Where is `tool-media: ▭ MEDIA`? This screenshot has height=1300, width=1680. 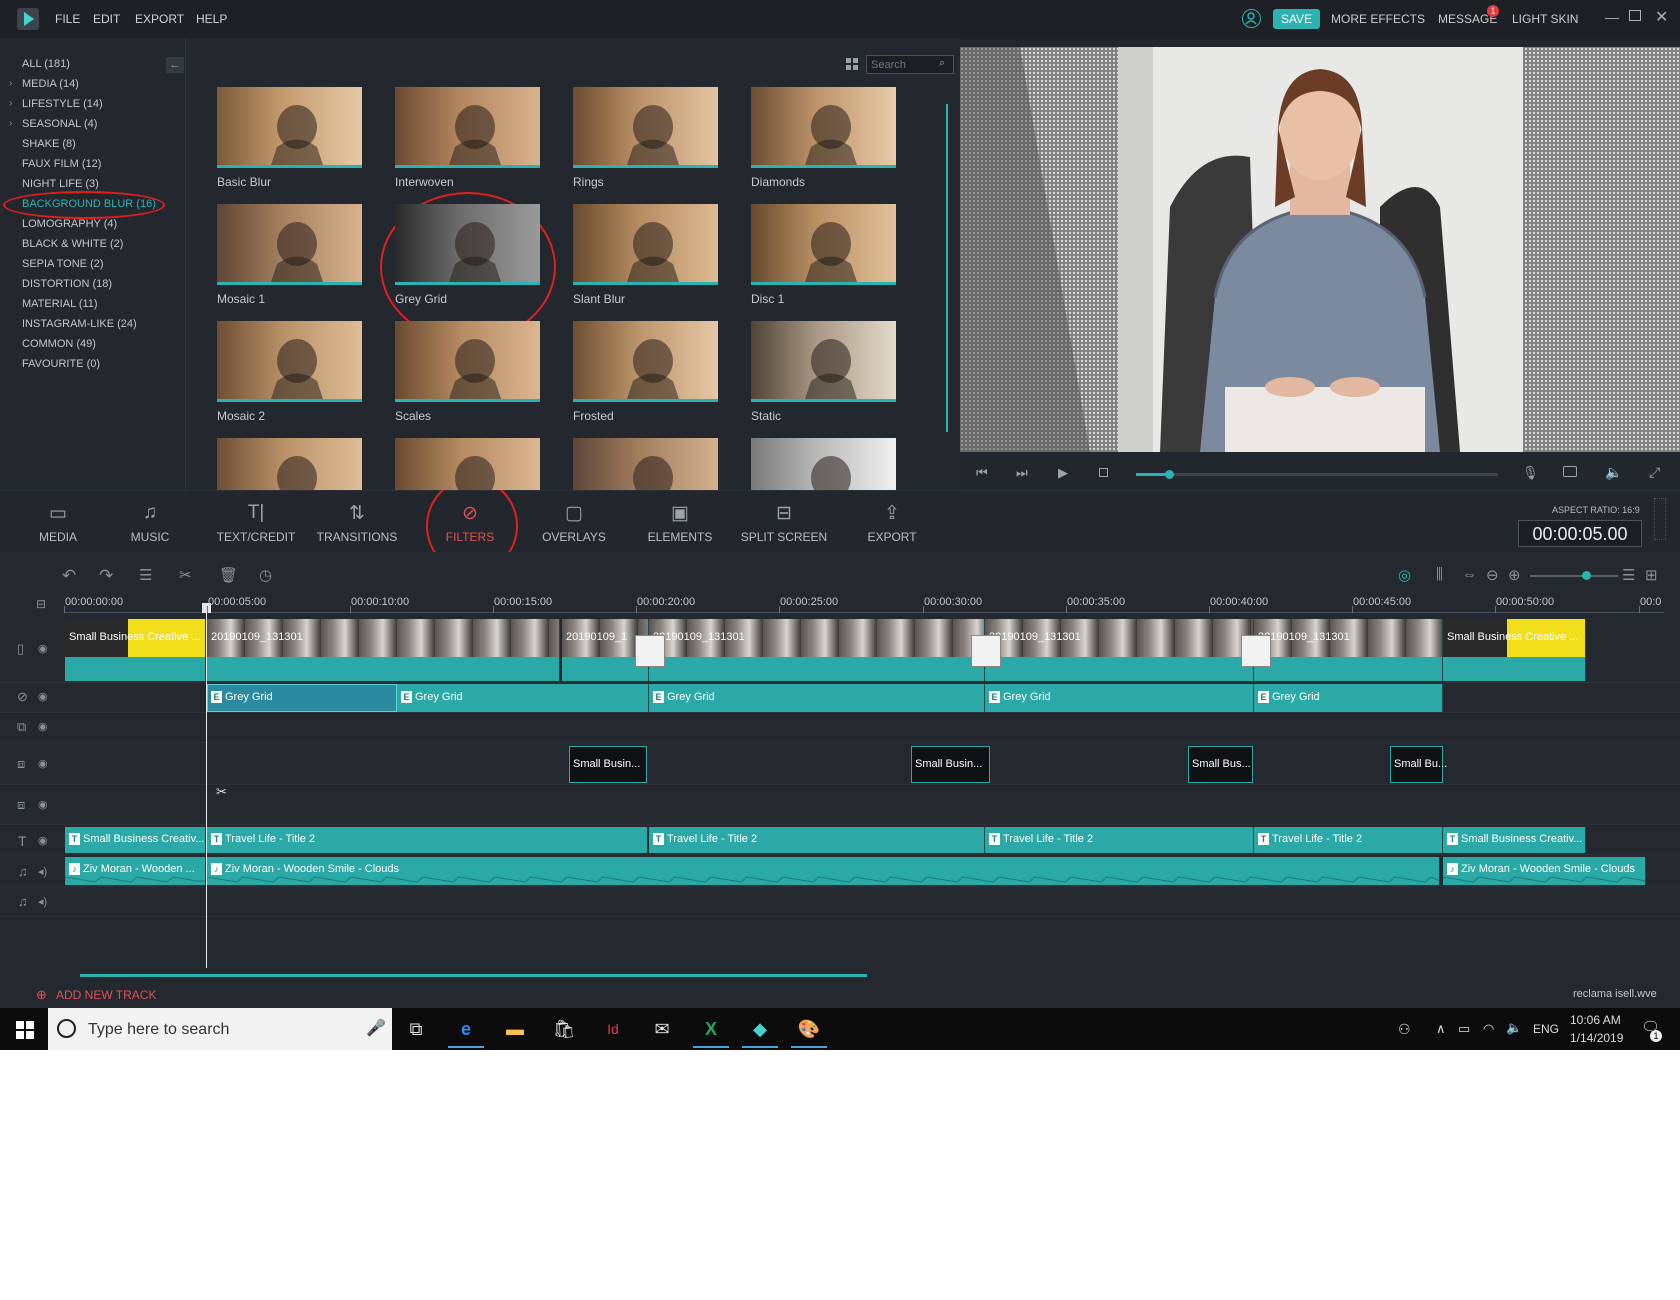 tool-media: ▭ MEDIA is located at coordinates (58, 523).